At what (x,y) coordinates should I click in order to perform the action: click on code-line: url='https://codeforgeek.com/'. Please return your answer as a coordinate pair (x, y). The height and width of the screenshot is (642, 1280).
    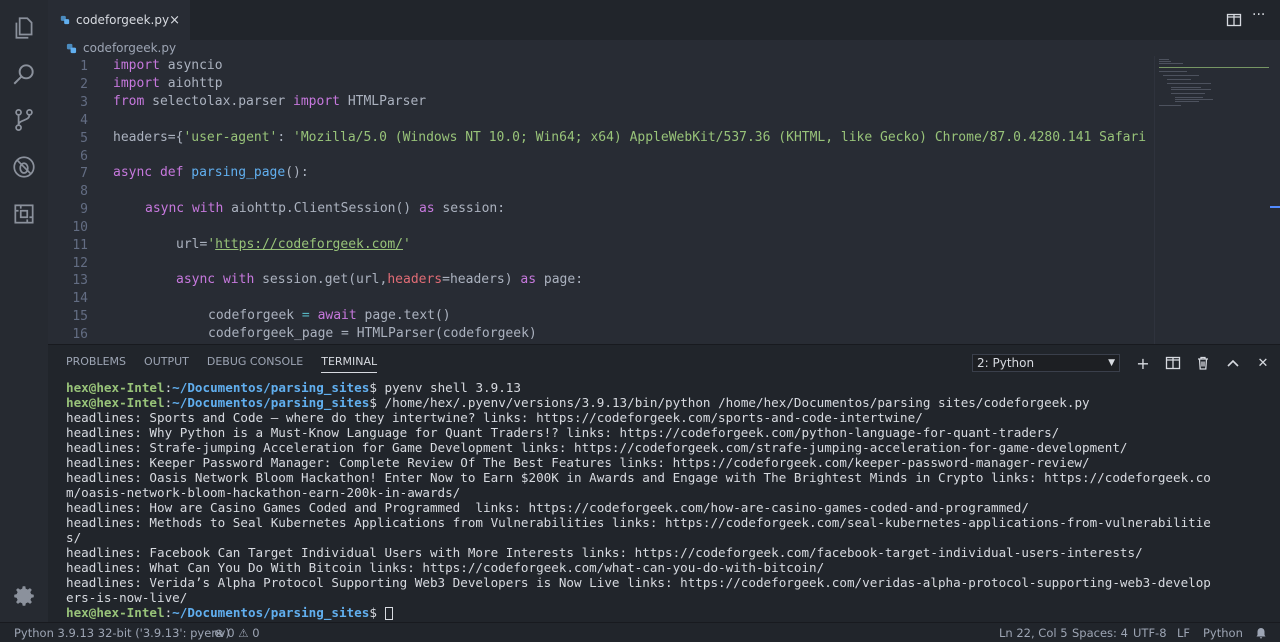
    Looking at the image, I should click on (293, 244).